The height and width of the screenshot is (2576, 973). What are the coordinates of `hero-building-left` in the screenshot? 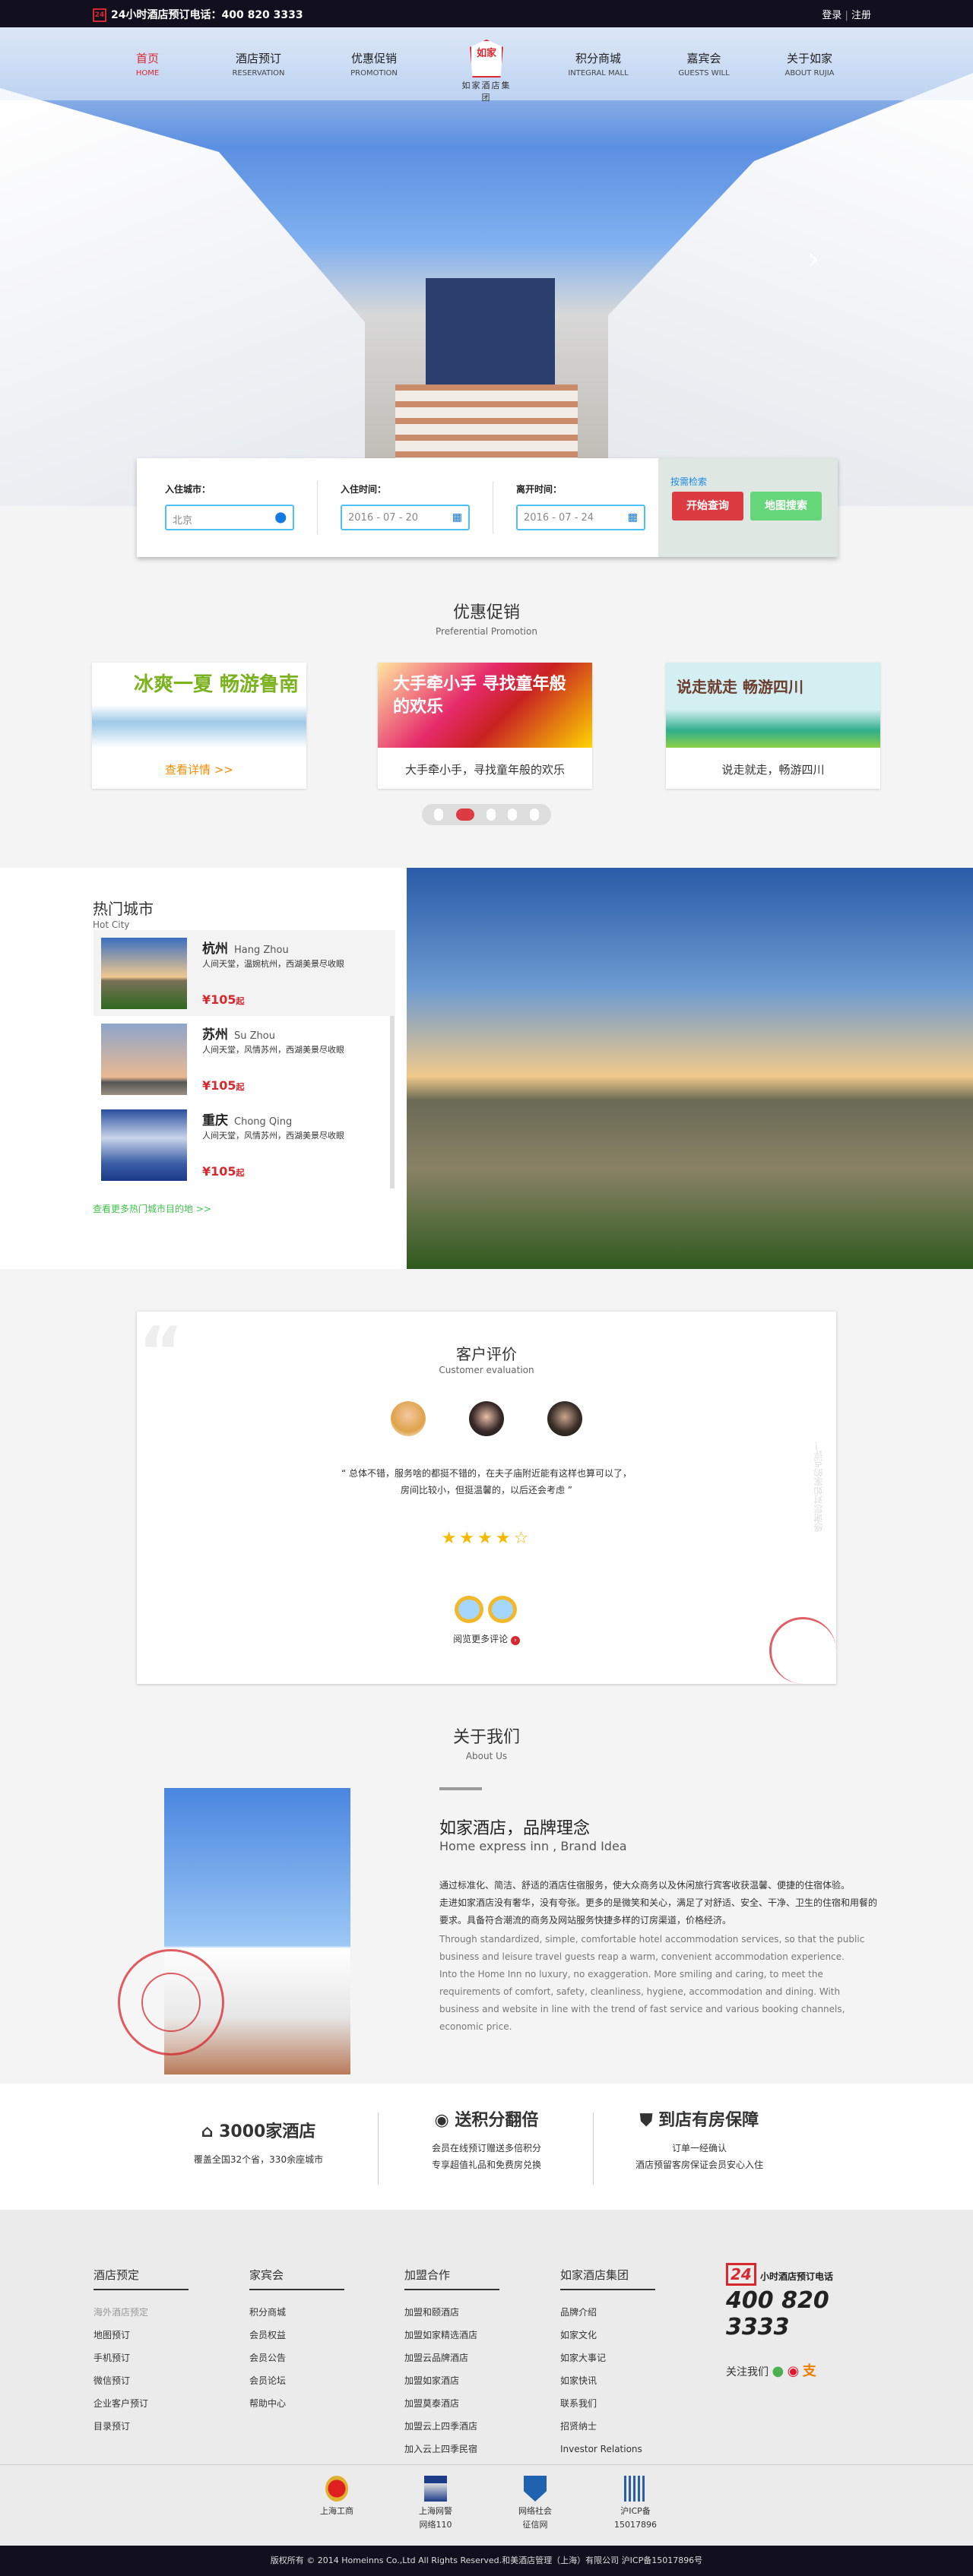 It's located at (182, 297).